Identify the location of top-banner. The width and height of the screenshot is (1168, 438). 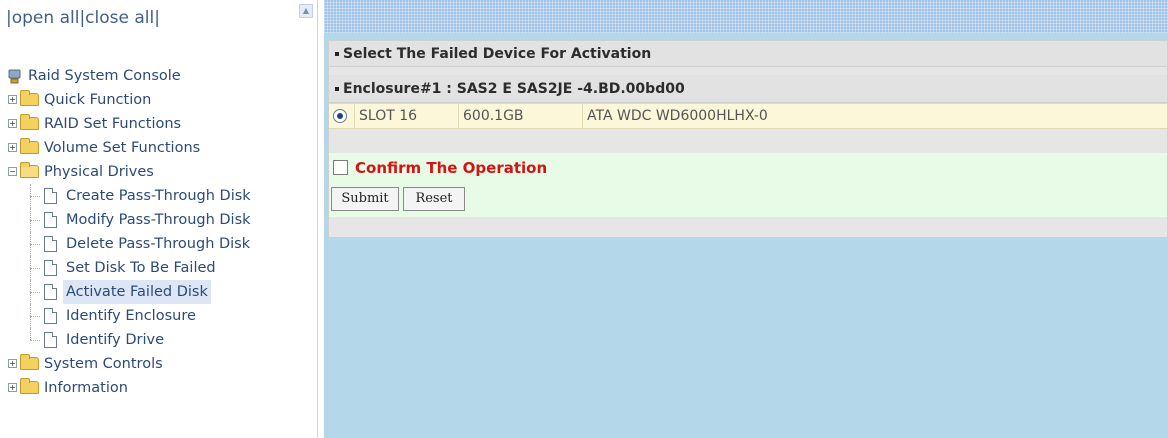
(746, 16).